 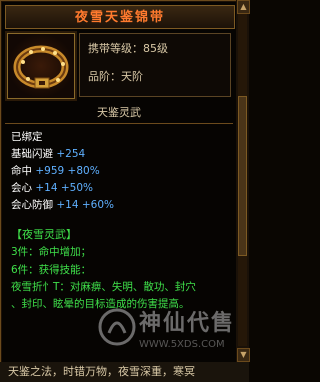 I want to click on scroll-down-button: ▼, so click(x=243, y=355).